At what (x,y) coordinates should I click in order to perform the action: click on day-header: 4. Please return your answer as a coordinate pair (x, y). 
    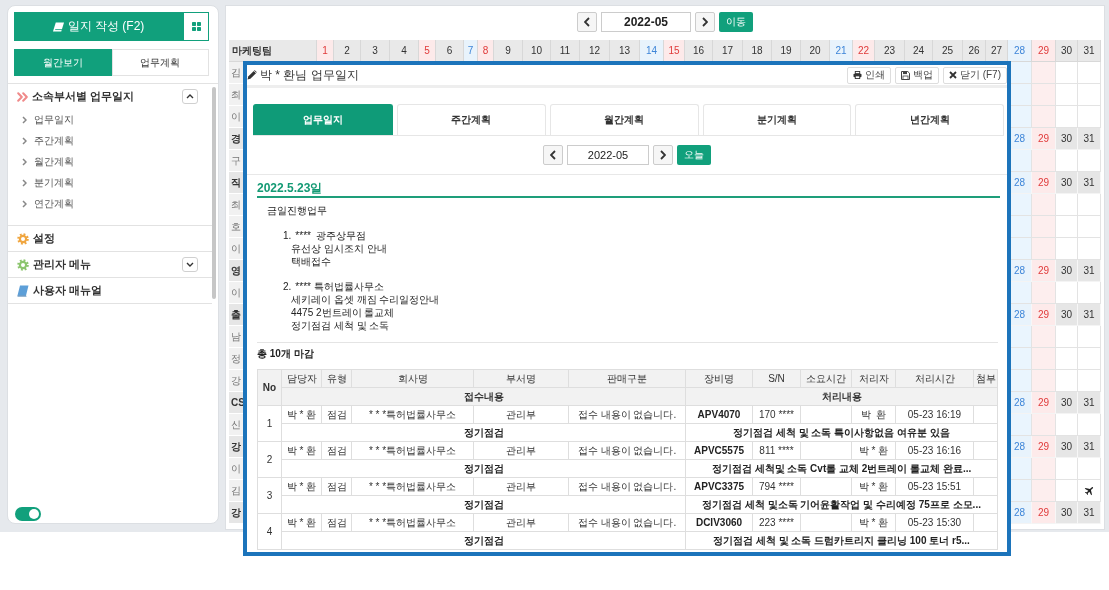
    Looking at the image, I should click on (404, 51).